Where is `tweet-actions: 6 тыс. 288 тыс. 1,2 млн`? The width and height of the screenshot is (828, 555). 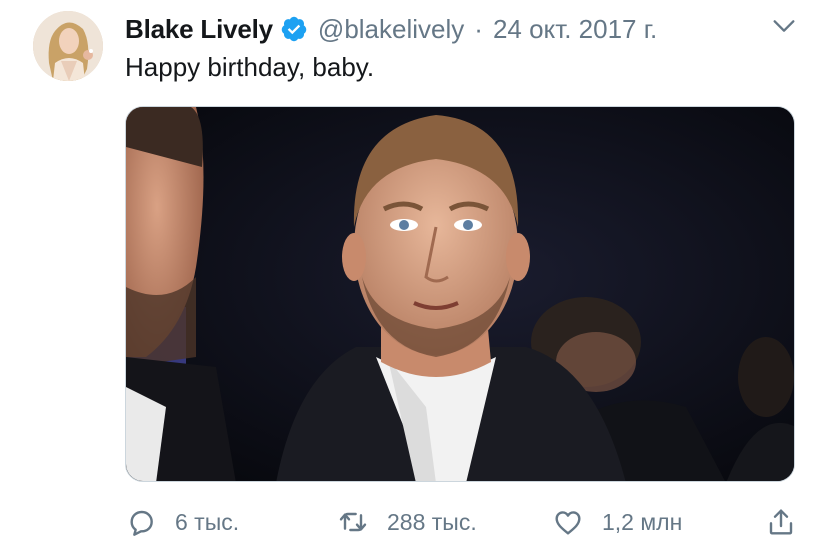 tweet-actions: 6 тыс. 288 тыс. 1,2 млн is located at coordinates (465, 522).